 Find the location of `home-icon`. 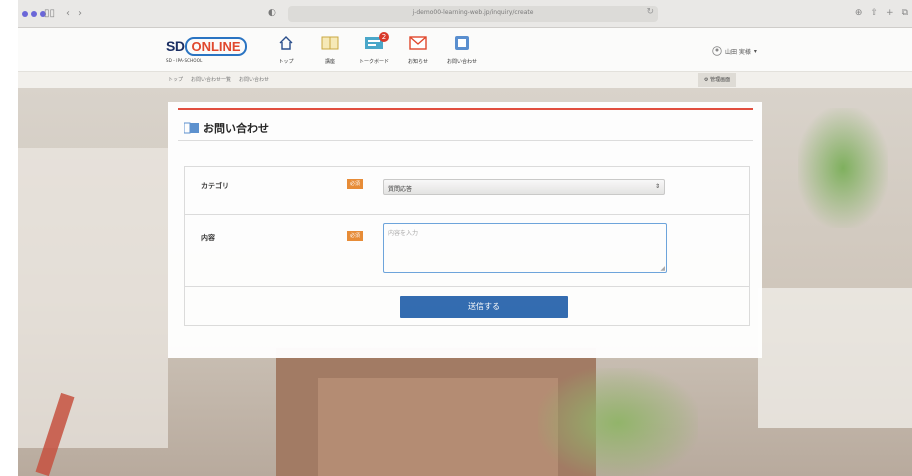

home-icon is located at coordinates (286, 43).